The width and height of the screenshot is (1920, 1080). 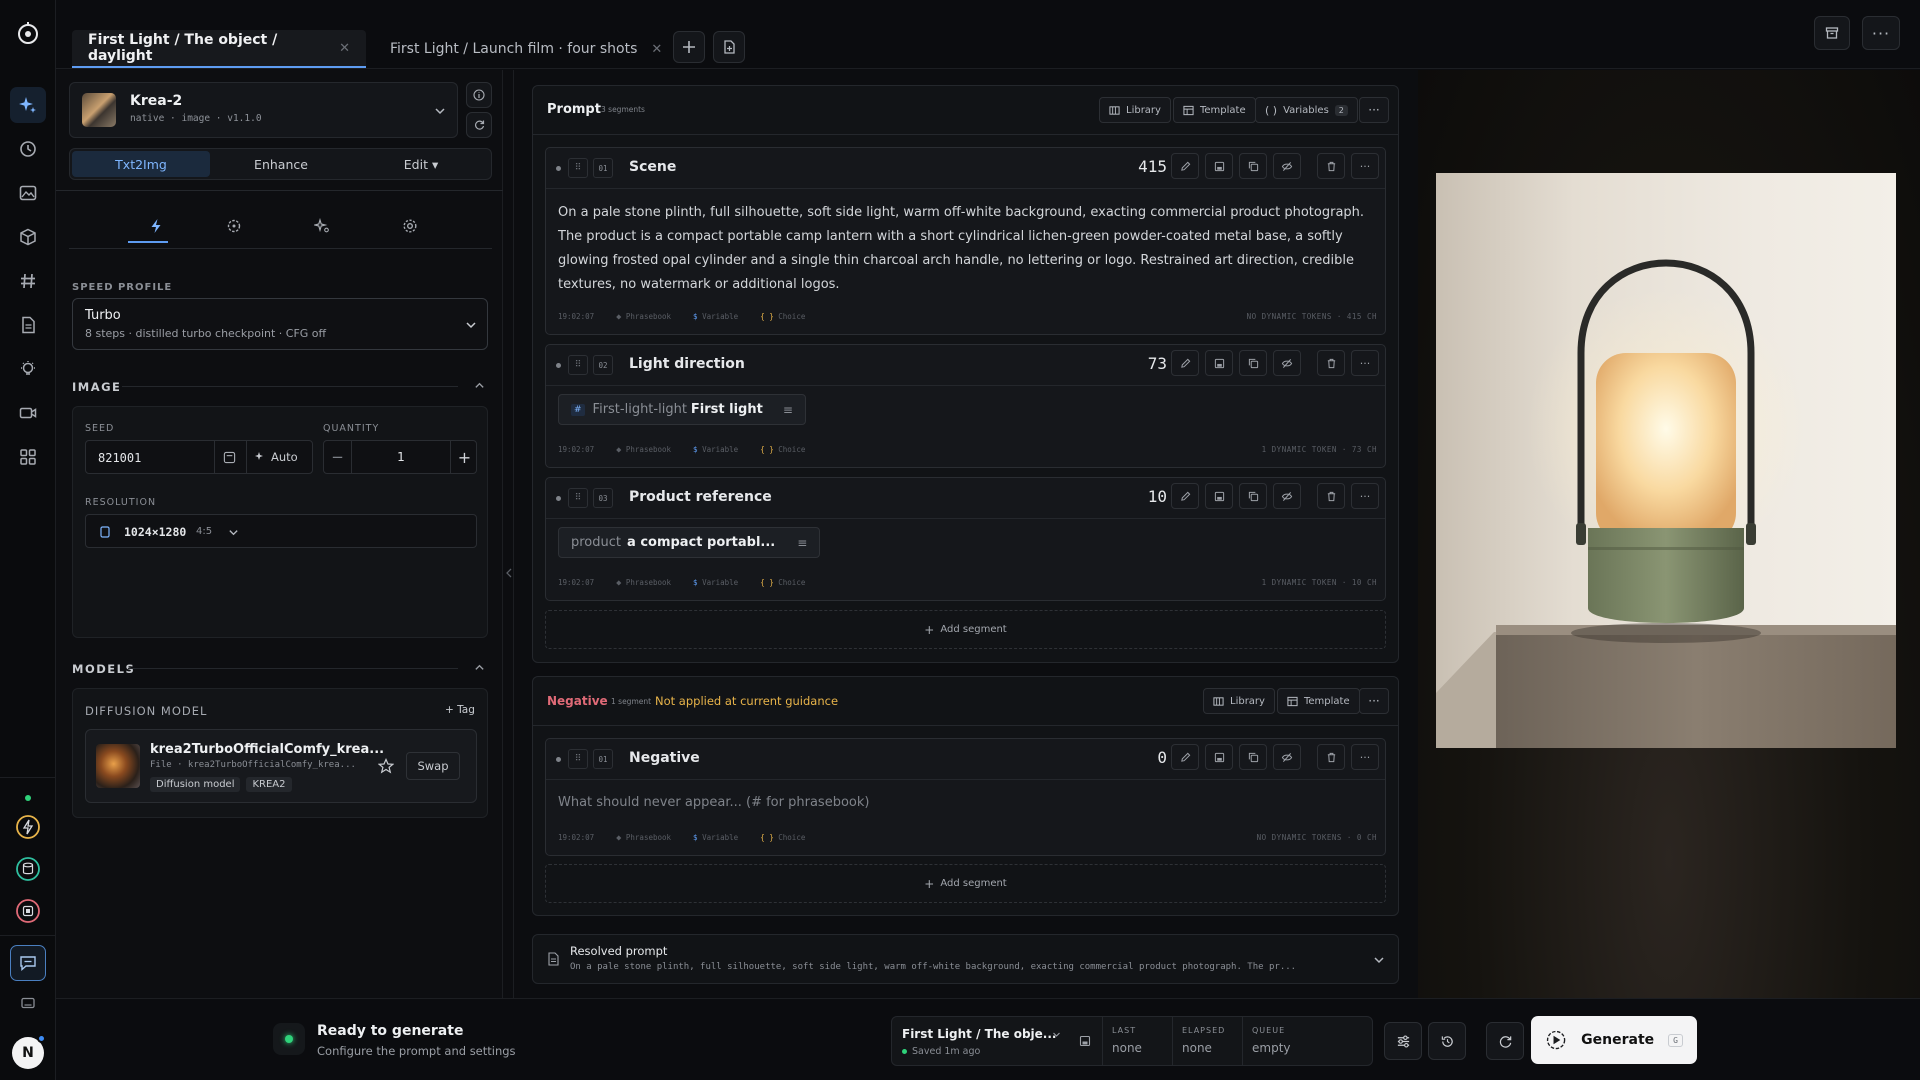 What do you see at coordinates (479, 125) in the screenshot?
I see `model-refresh-button` at bounding box center [479, 125].